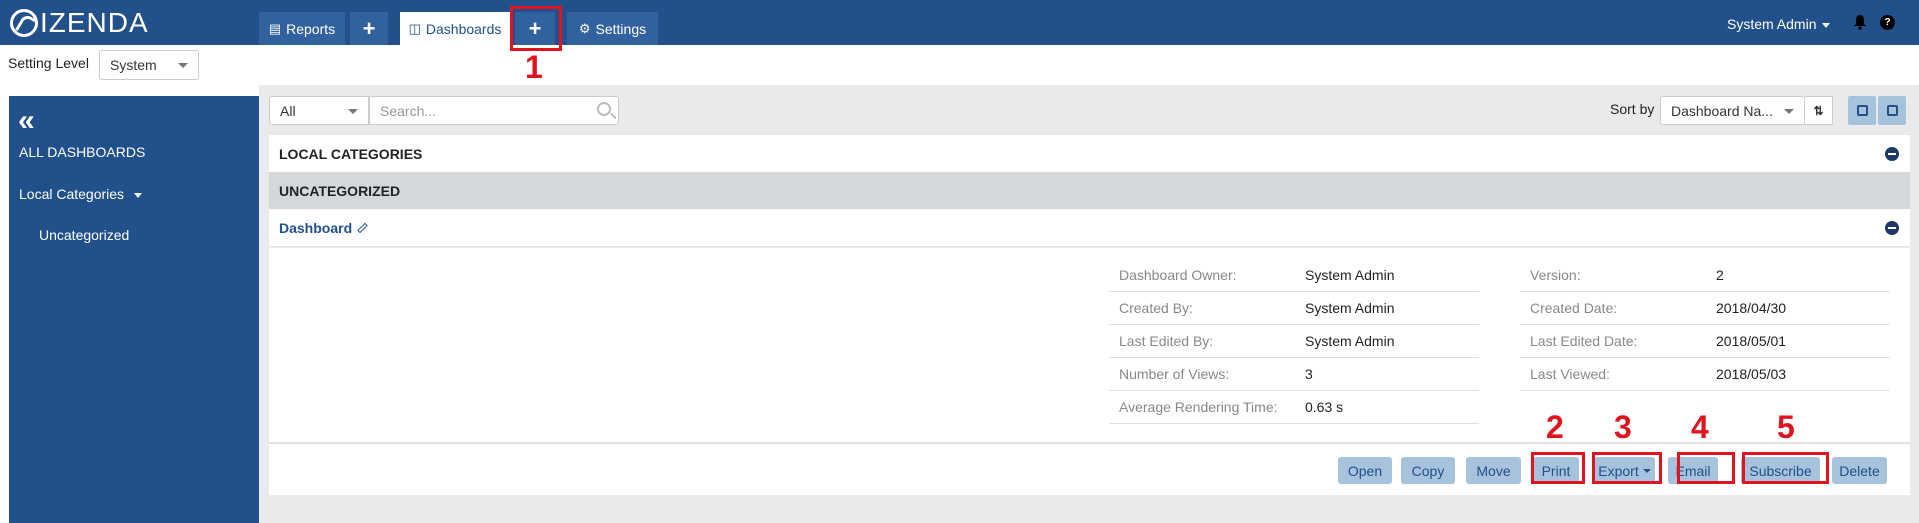 This screenshot has width=1919, height=523. I want to click on expand-all-icon, so click(1862, 110).